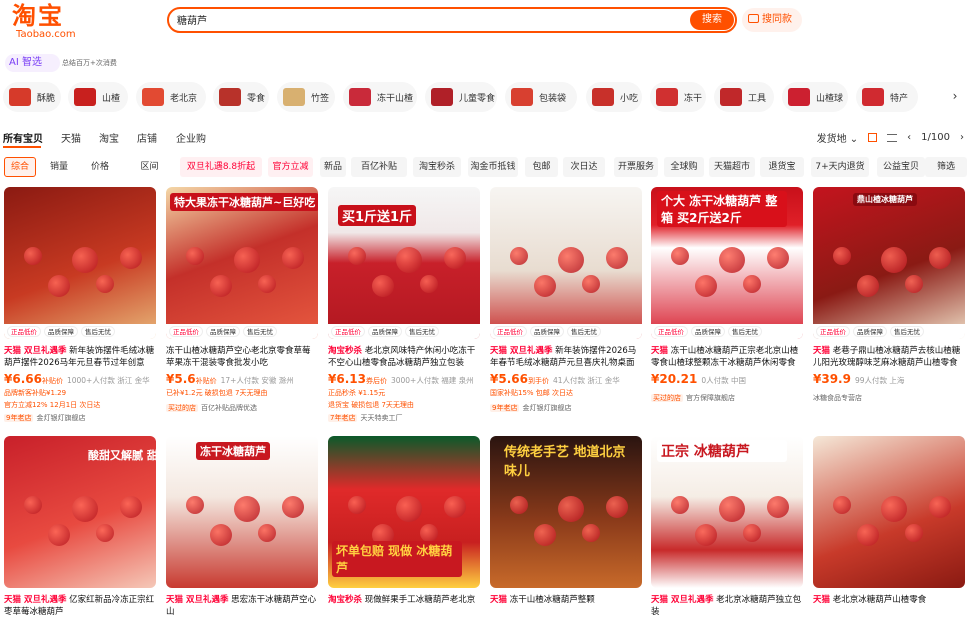 The height and width of the screenshot is (618, 970). Describe the element at coordinates (955, 97) in the screenshot. I see `chevron-right-icon: ›` at that location.